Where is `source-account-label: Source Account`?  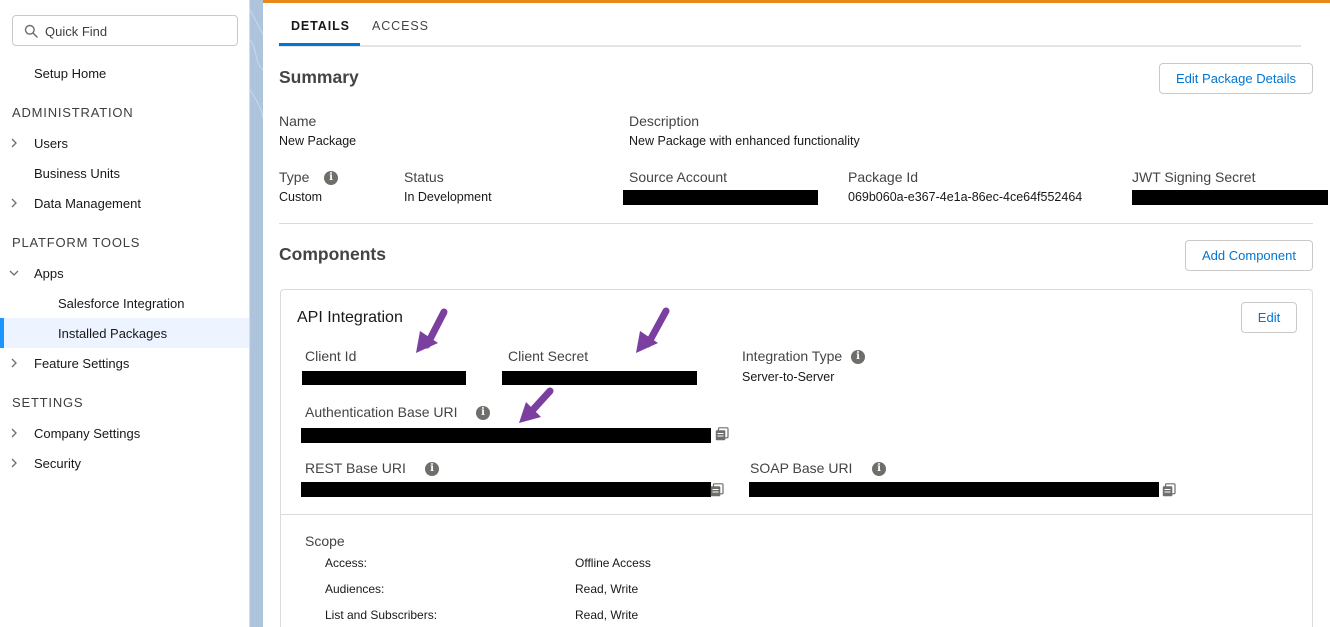
source-account-label: Source Account is located at coordinates (678, 177).